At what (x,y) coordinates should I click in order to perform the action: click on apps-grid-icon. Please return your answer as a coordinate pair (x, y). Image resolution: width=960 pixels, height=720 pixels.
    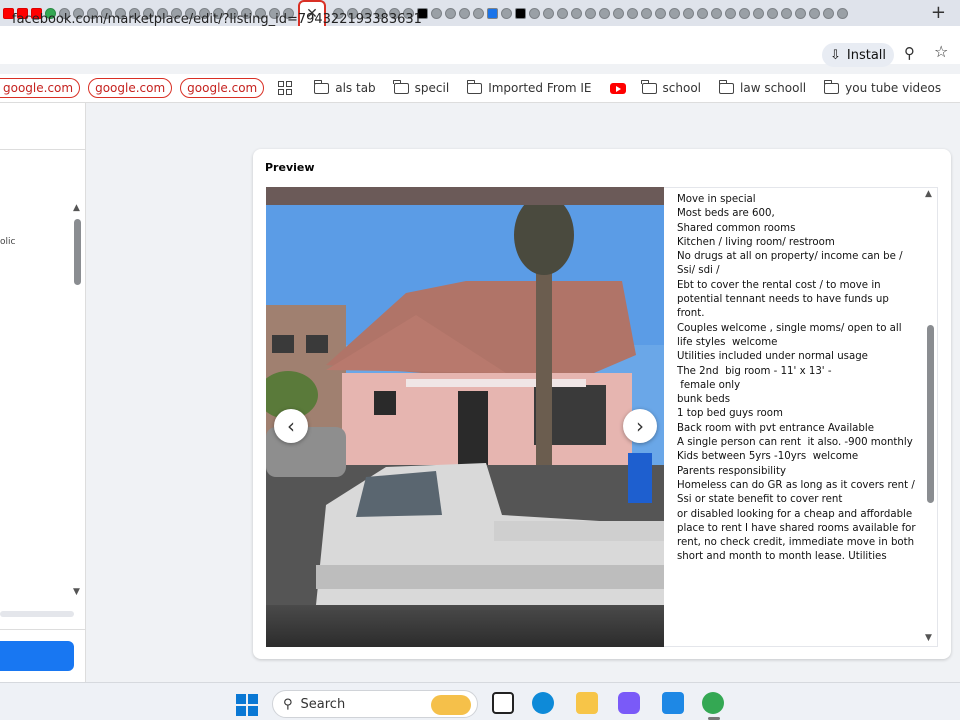
    Looking at the image, I should click on (285, 88).